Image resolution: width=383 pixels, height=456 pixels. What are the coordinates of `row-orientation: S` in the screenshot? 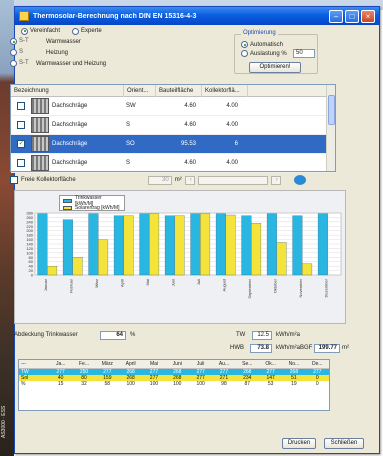 It's located at (128, 163).